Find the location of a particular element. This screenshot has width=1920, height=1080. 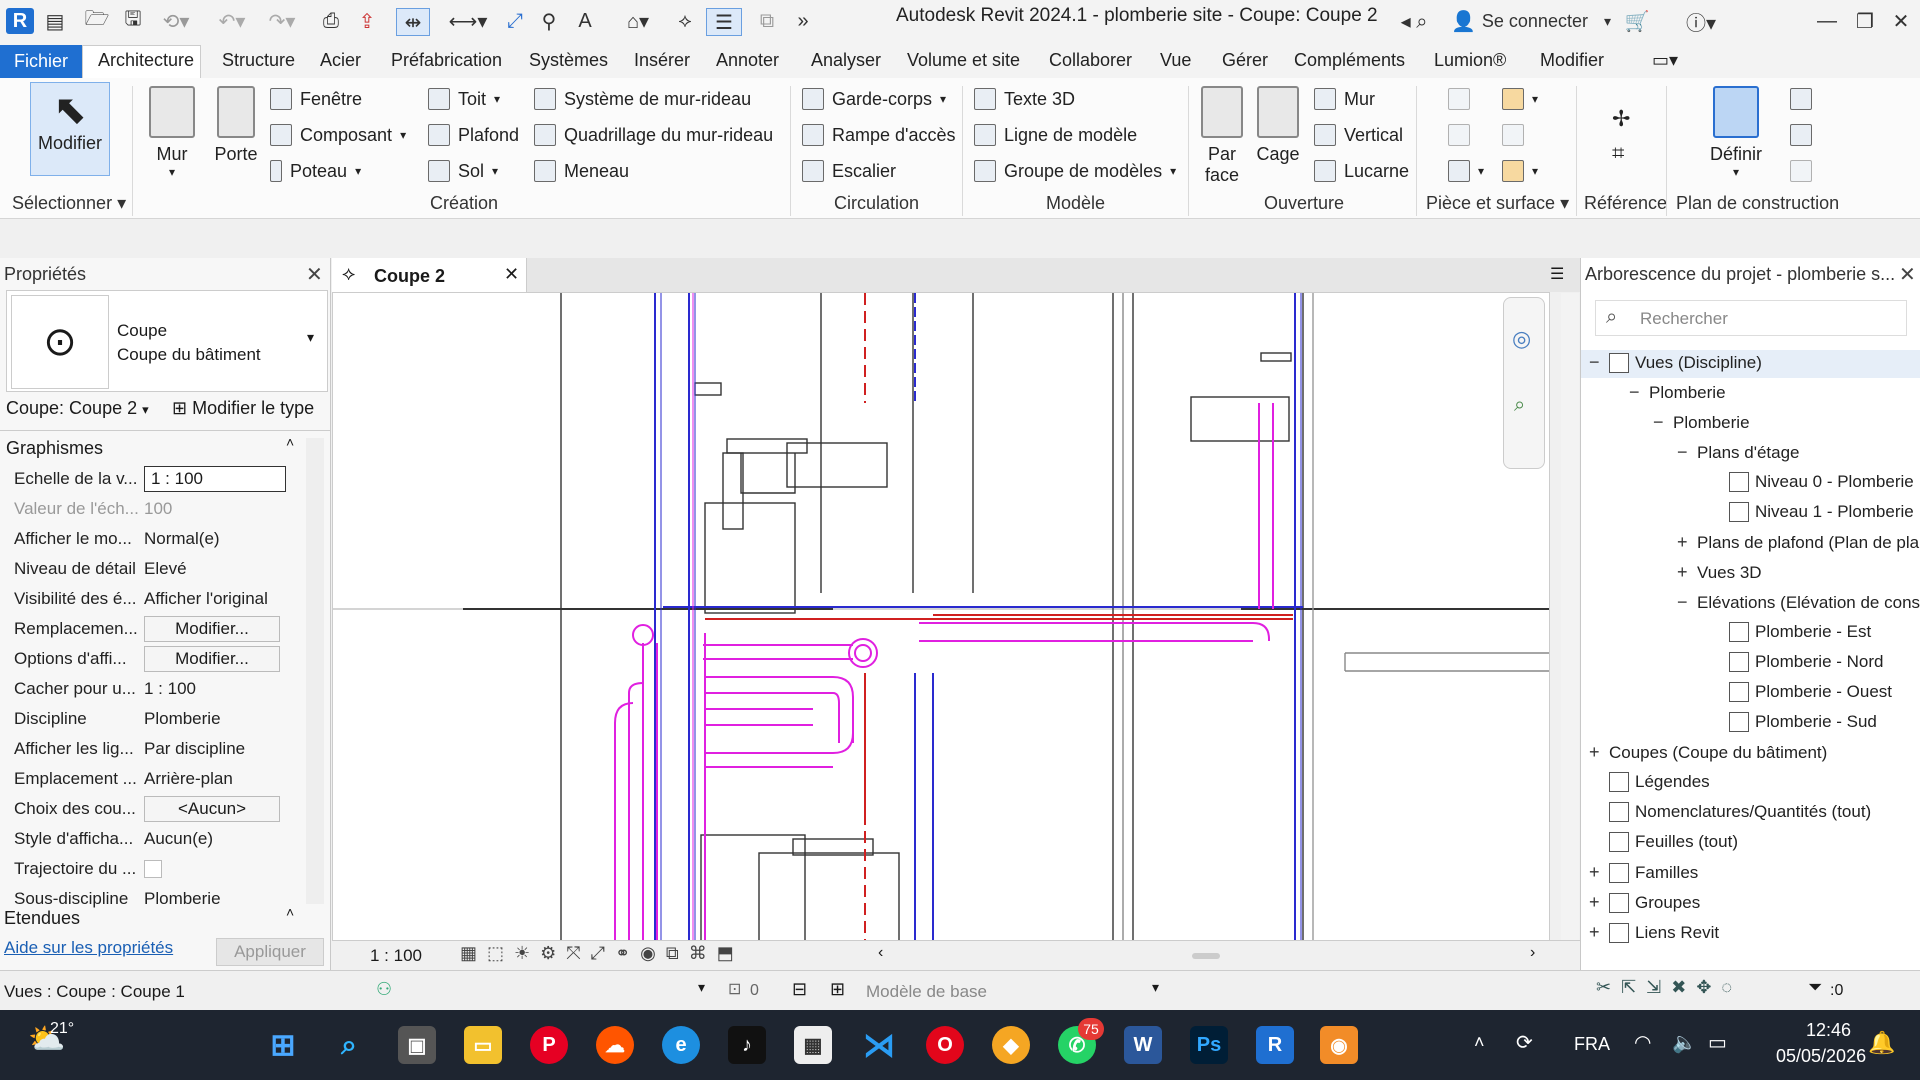

dimension-icon: ⤢ is located at coordinates (515, 21).